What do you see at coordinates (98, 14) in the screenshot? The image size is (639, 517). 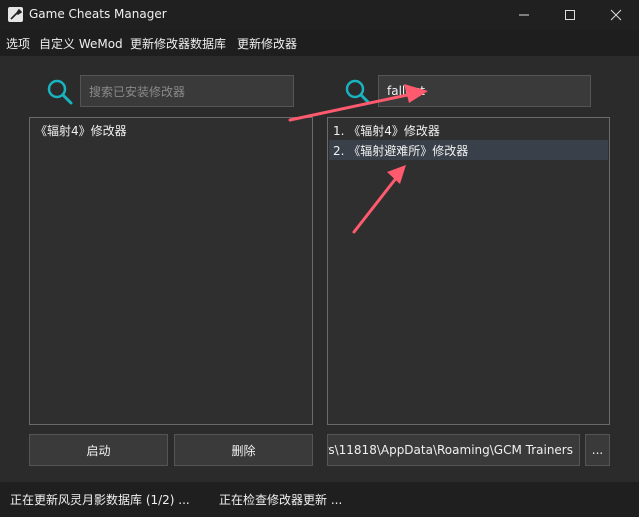 I see `window-title: Game Cheats Manager` at bounding box center [98, 14].